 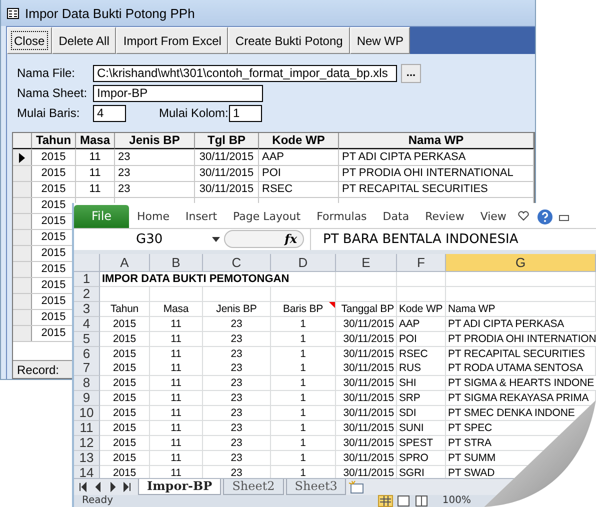 What do you see at coordinates (237, 263) in the screenshot?
I see `column-header: C` at bounding box center [237, 263].